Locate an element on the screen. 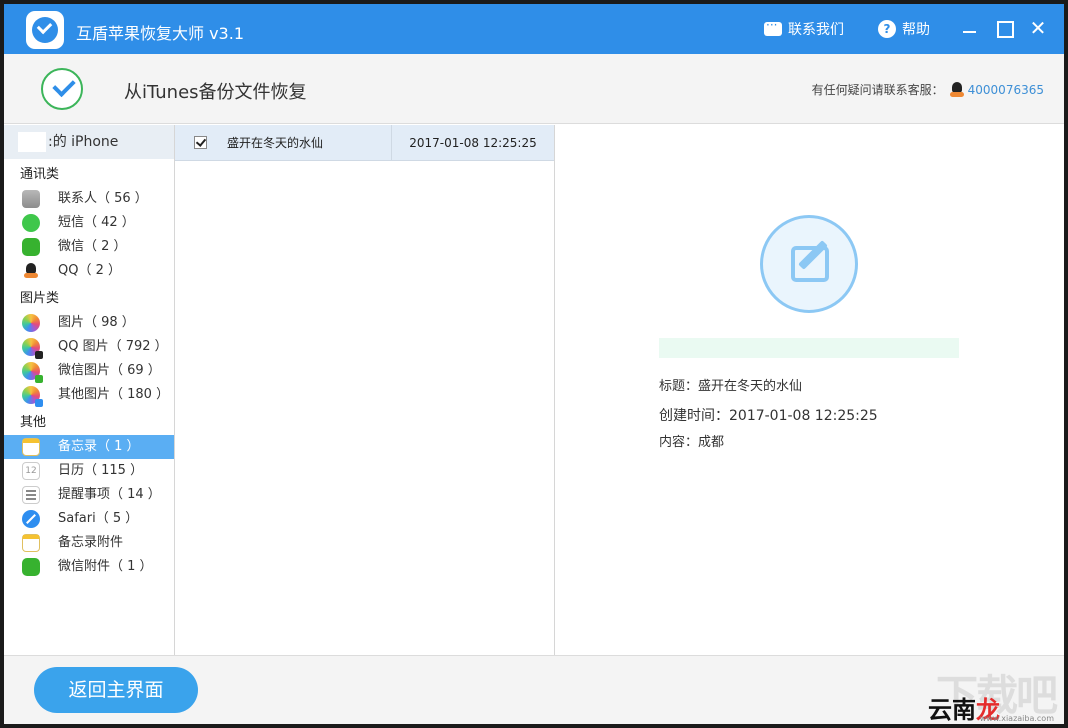 The width and height of the screenshot is (1068, 728). edit-note-icon is located at coordinates (809, 264).